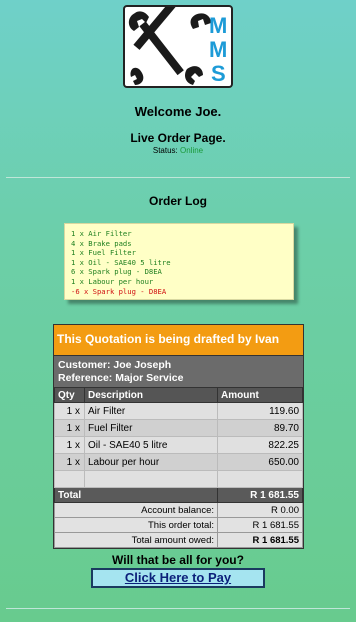 The width and height of the screenshot is (356, 622). I want to click on order-log-title: Order Log, so click(177, 201).